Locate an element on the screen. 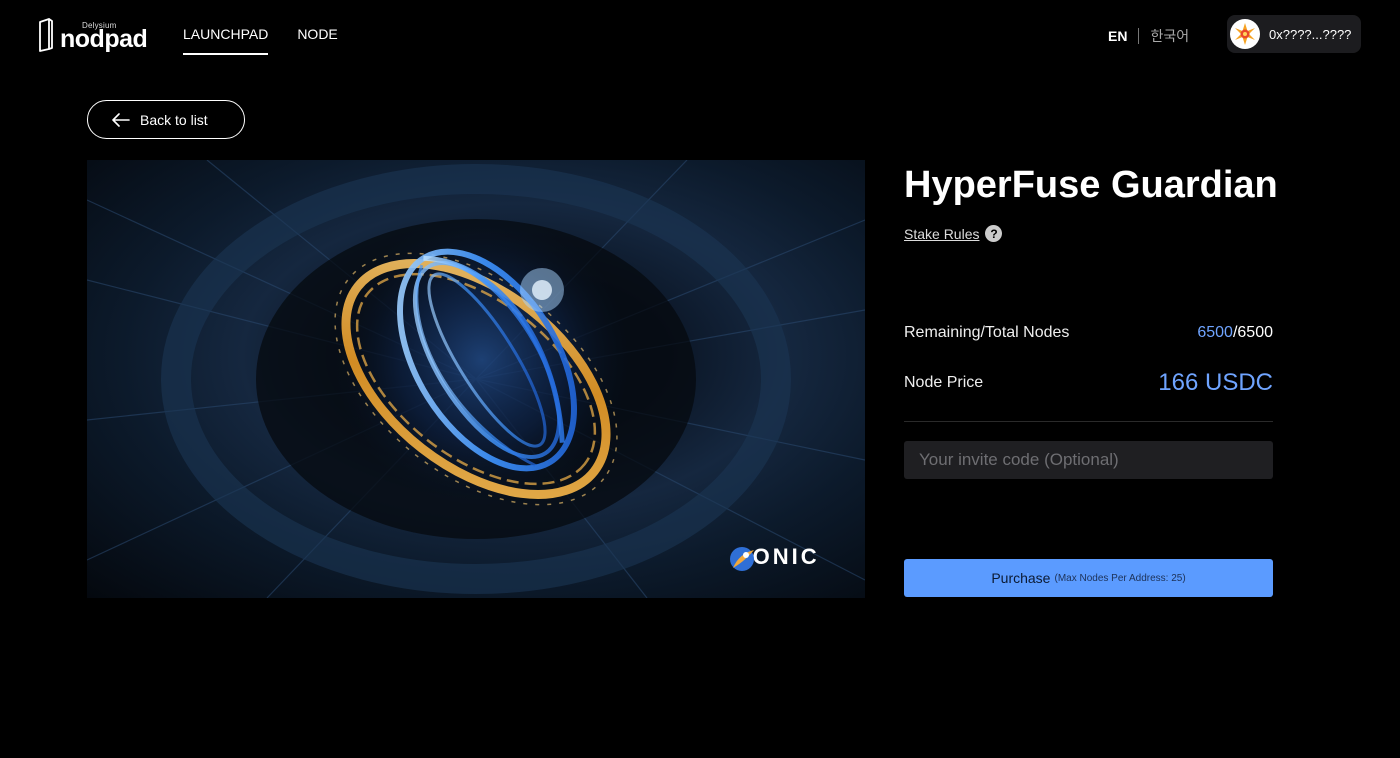  sonic-logo-icon is located at coordinates (742, 559).